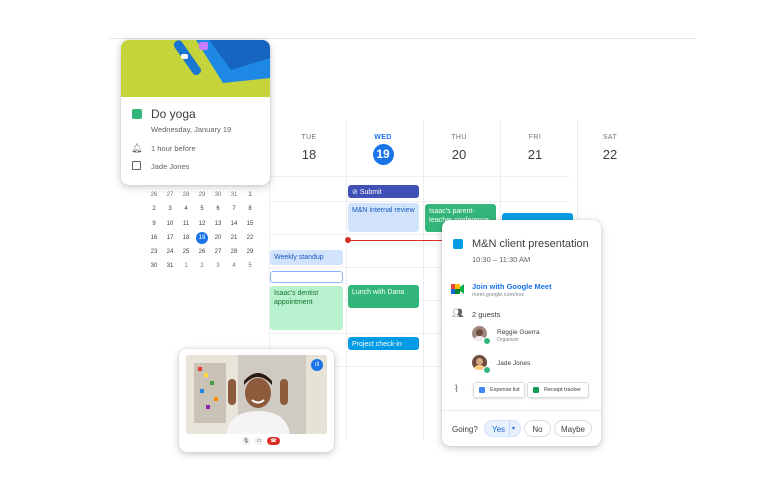 This screenshot has width=774, height=483. What do you see at coordinates (250, 224) in the screenshot?
I see `mini-day: 15` at bounding box center [250, 224].